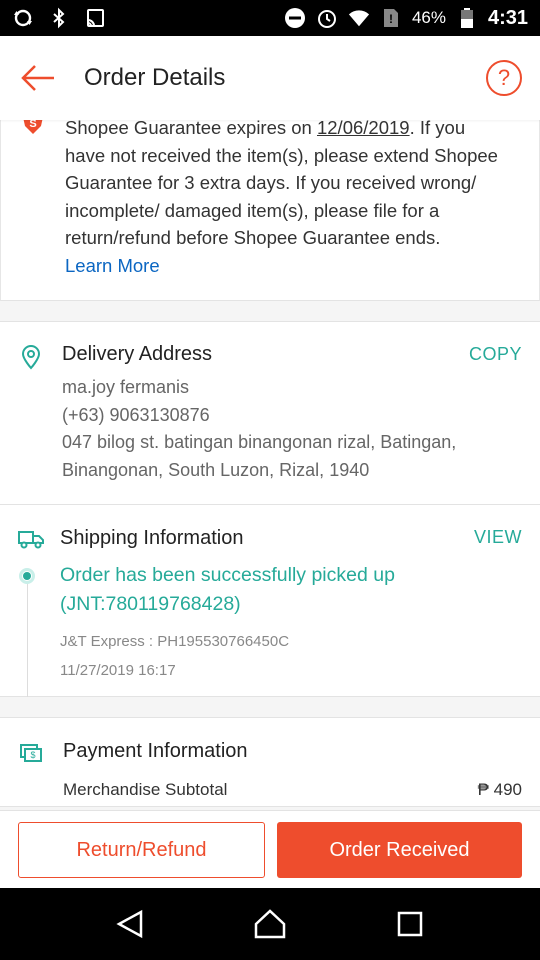  I want to click on alarm-icon, so click(327, 18).